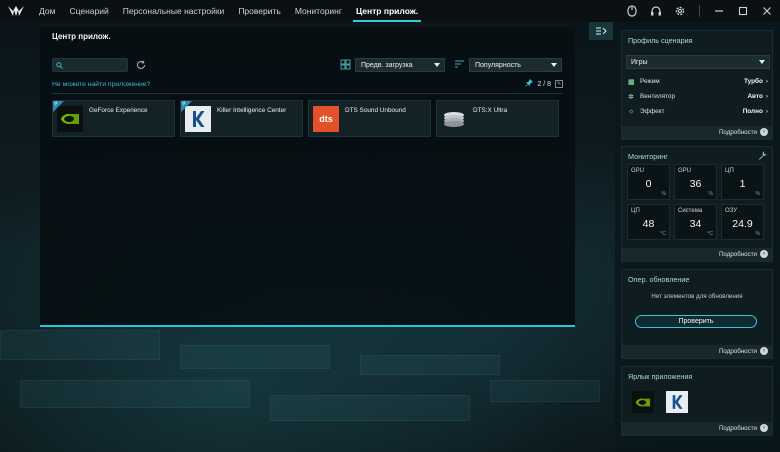 This screenshot has height=452, width=780. What do you see at coordinates (698, 111) in the screenshot?
I see `profile-row-effect: ☼ Эффект Полно ›` at bounding box center [698, 111].